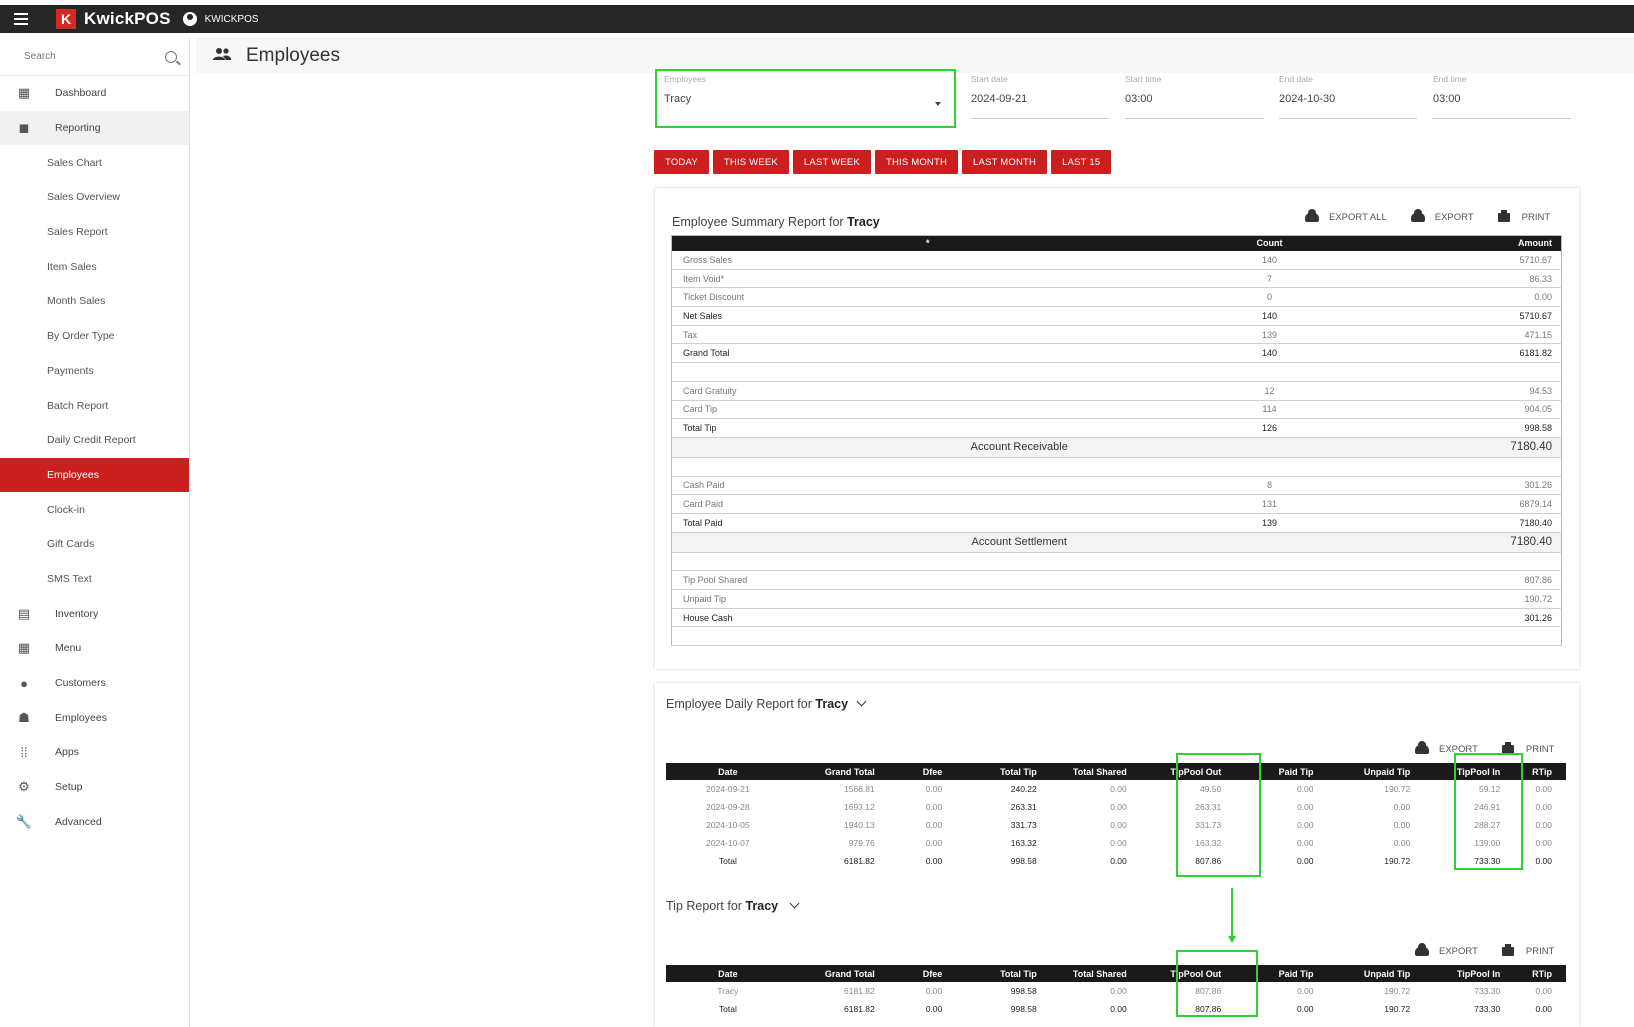 The width and height of the screenshot is (1634, 1027). What do you see at coordinates (1296, 79) in the screenshot?
I see `end-date-label: End date` at bounding box center [1296, 79].